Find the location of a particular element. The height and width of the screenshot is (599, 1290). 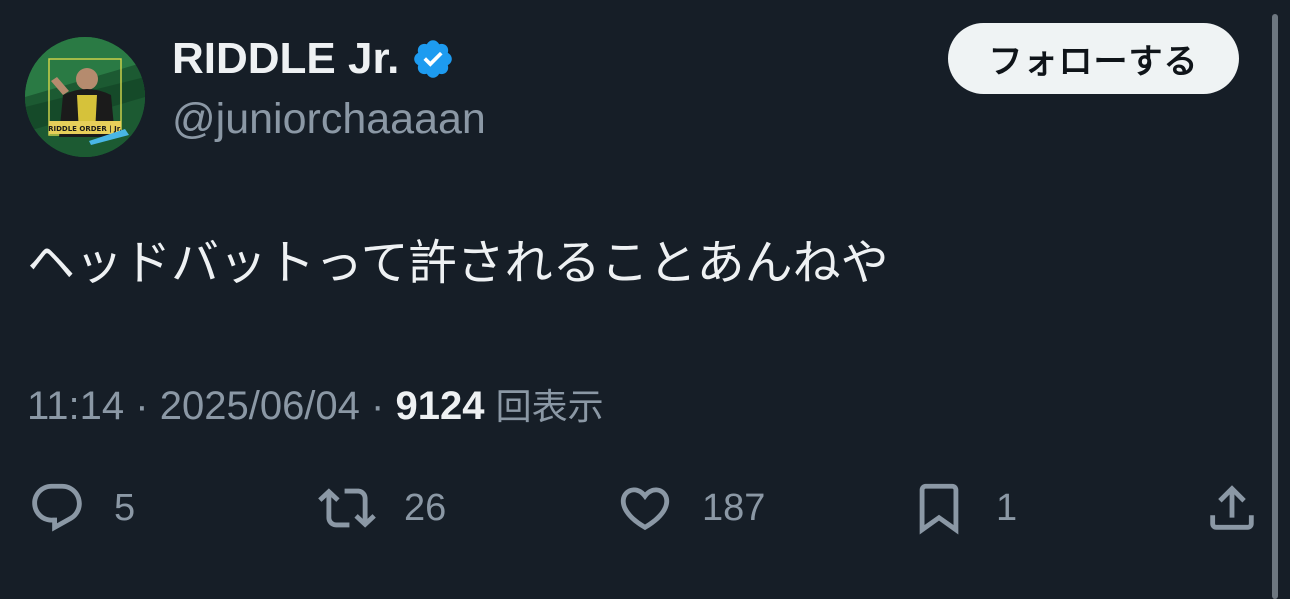

tweet-text: ヘッドバットって許されることあんねや is located at coordinates (458, 263).